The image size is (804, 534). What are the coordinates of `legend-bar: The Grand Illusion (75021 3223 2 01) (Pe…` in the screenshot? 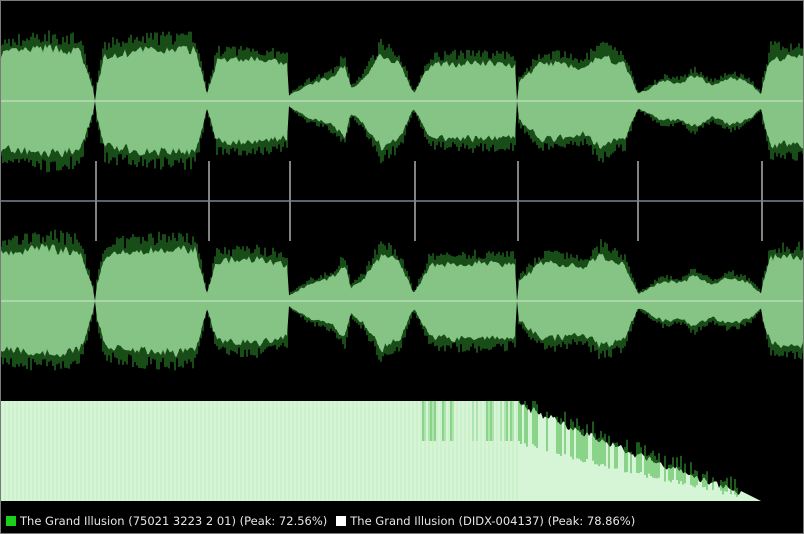 It's located at (402, 521).